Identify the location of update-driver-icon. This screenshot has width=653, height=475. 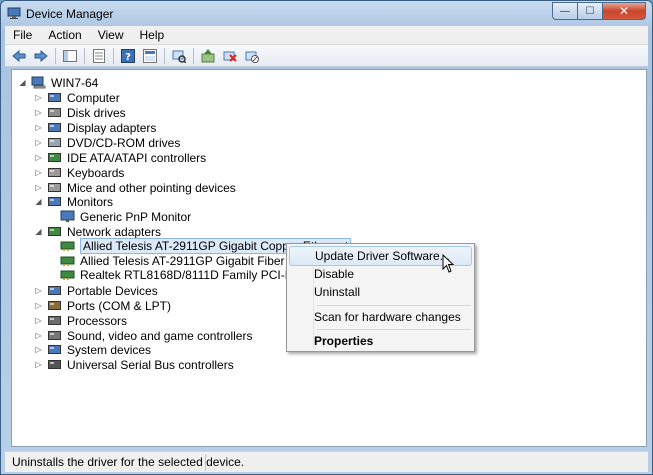
(208, 56).